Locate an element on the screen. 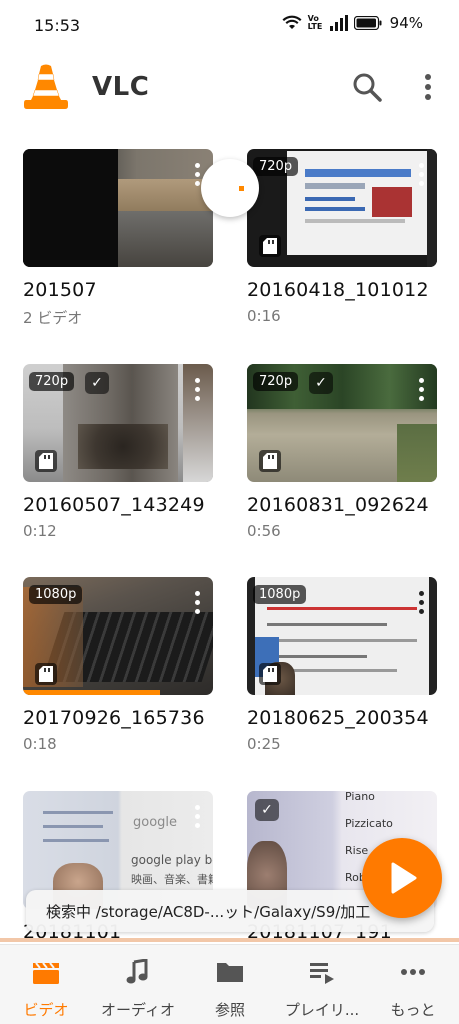 Image resolution: width=459 pixels, height=1024 pixels. scan-progress-bar is located at coordinates (229, 940).